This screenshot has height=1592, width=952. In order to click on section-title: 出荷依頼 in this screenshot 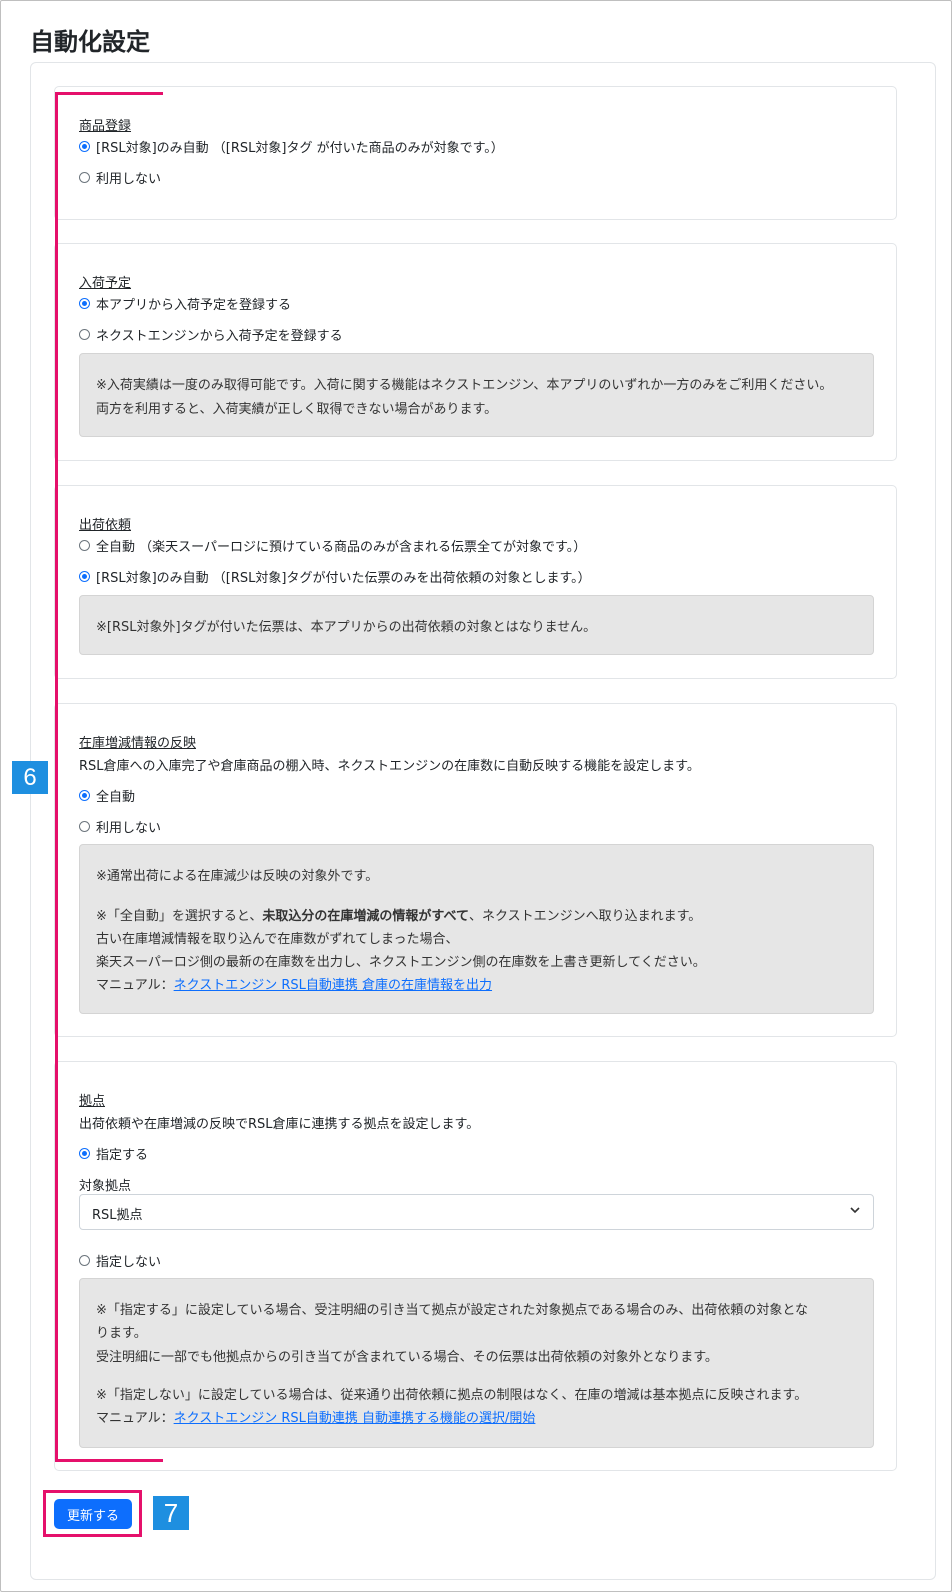, I will do `click(105, 525)`.